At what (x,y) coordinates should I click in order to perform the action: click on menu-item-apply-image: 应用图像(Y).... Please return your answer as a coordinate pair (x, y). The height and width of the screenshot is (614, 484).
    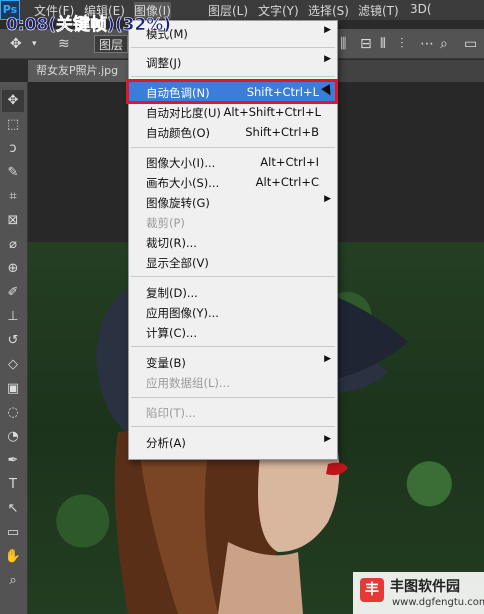
    Looking at the image, I should click on (233, 312).